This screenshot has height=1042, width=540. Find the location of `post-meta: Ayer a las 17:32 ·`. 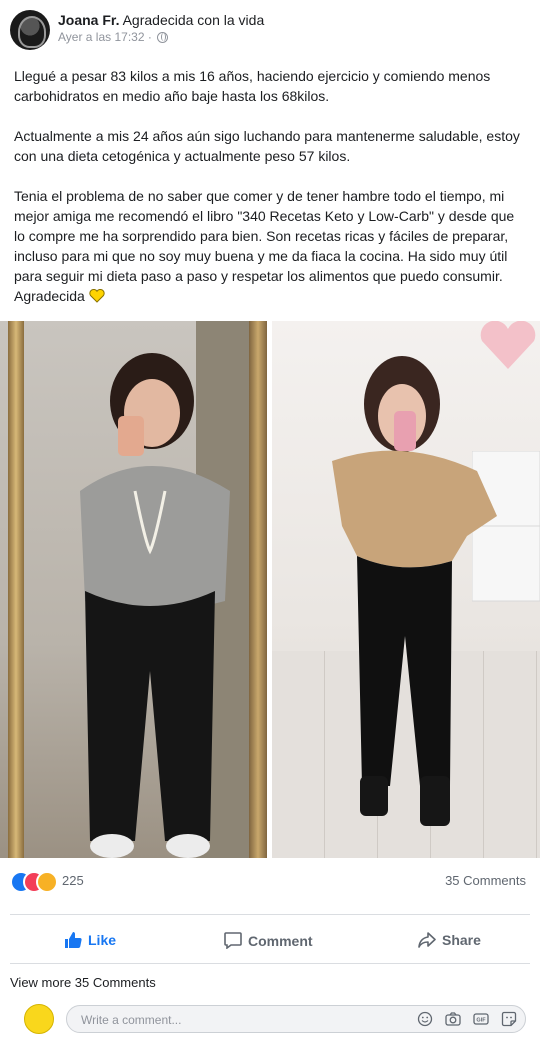

post-meta: Ayer a las 17:32 · is located at coordinates (113, 37).